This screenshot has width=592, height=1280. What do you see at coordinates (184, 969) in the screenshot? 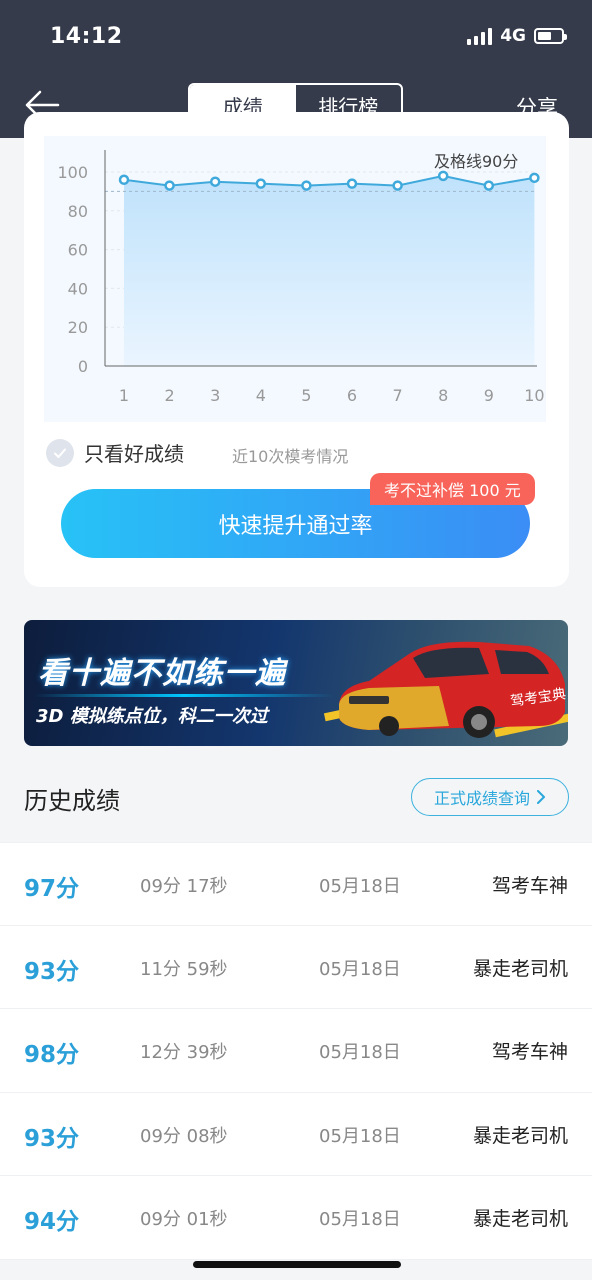
I see `row-duration: 11分 59秒` at bounding box center [184, 969].